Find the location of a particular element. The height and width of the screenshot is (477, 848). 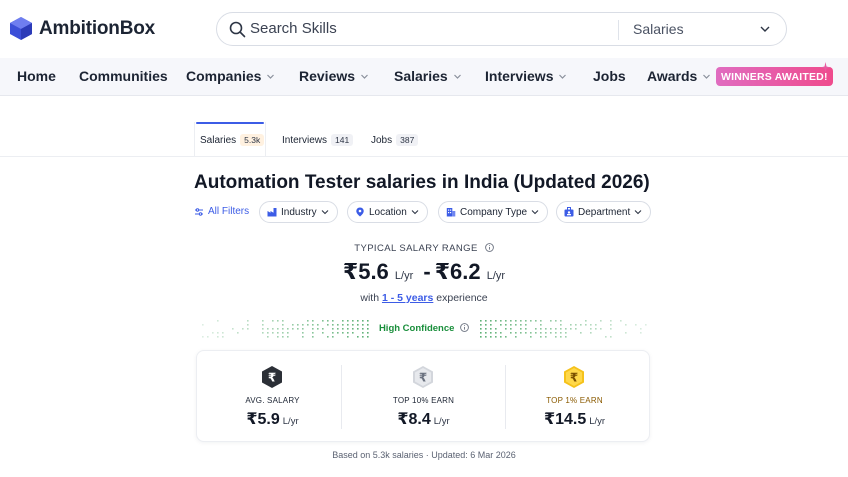

nav-label: Reviews is located at coordinates (327, 76).